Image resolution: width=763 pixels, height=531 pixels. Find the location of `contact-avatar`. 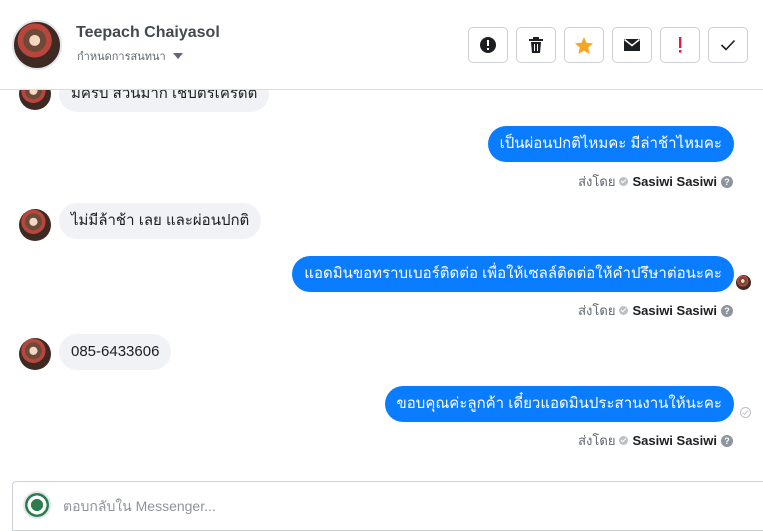

contact-avatar is located at coordinates (37, 45).